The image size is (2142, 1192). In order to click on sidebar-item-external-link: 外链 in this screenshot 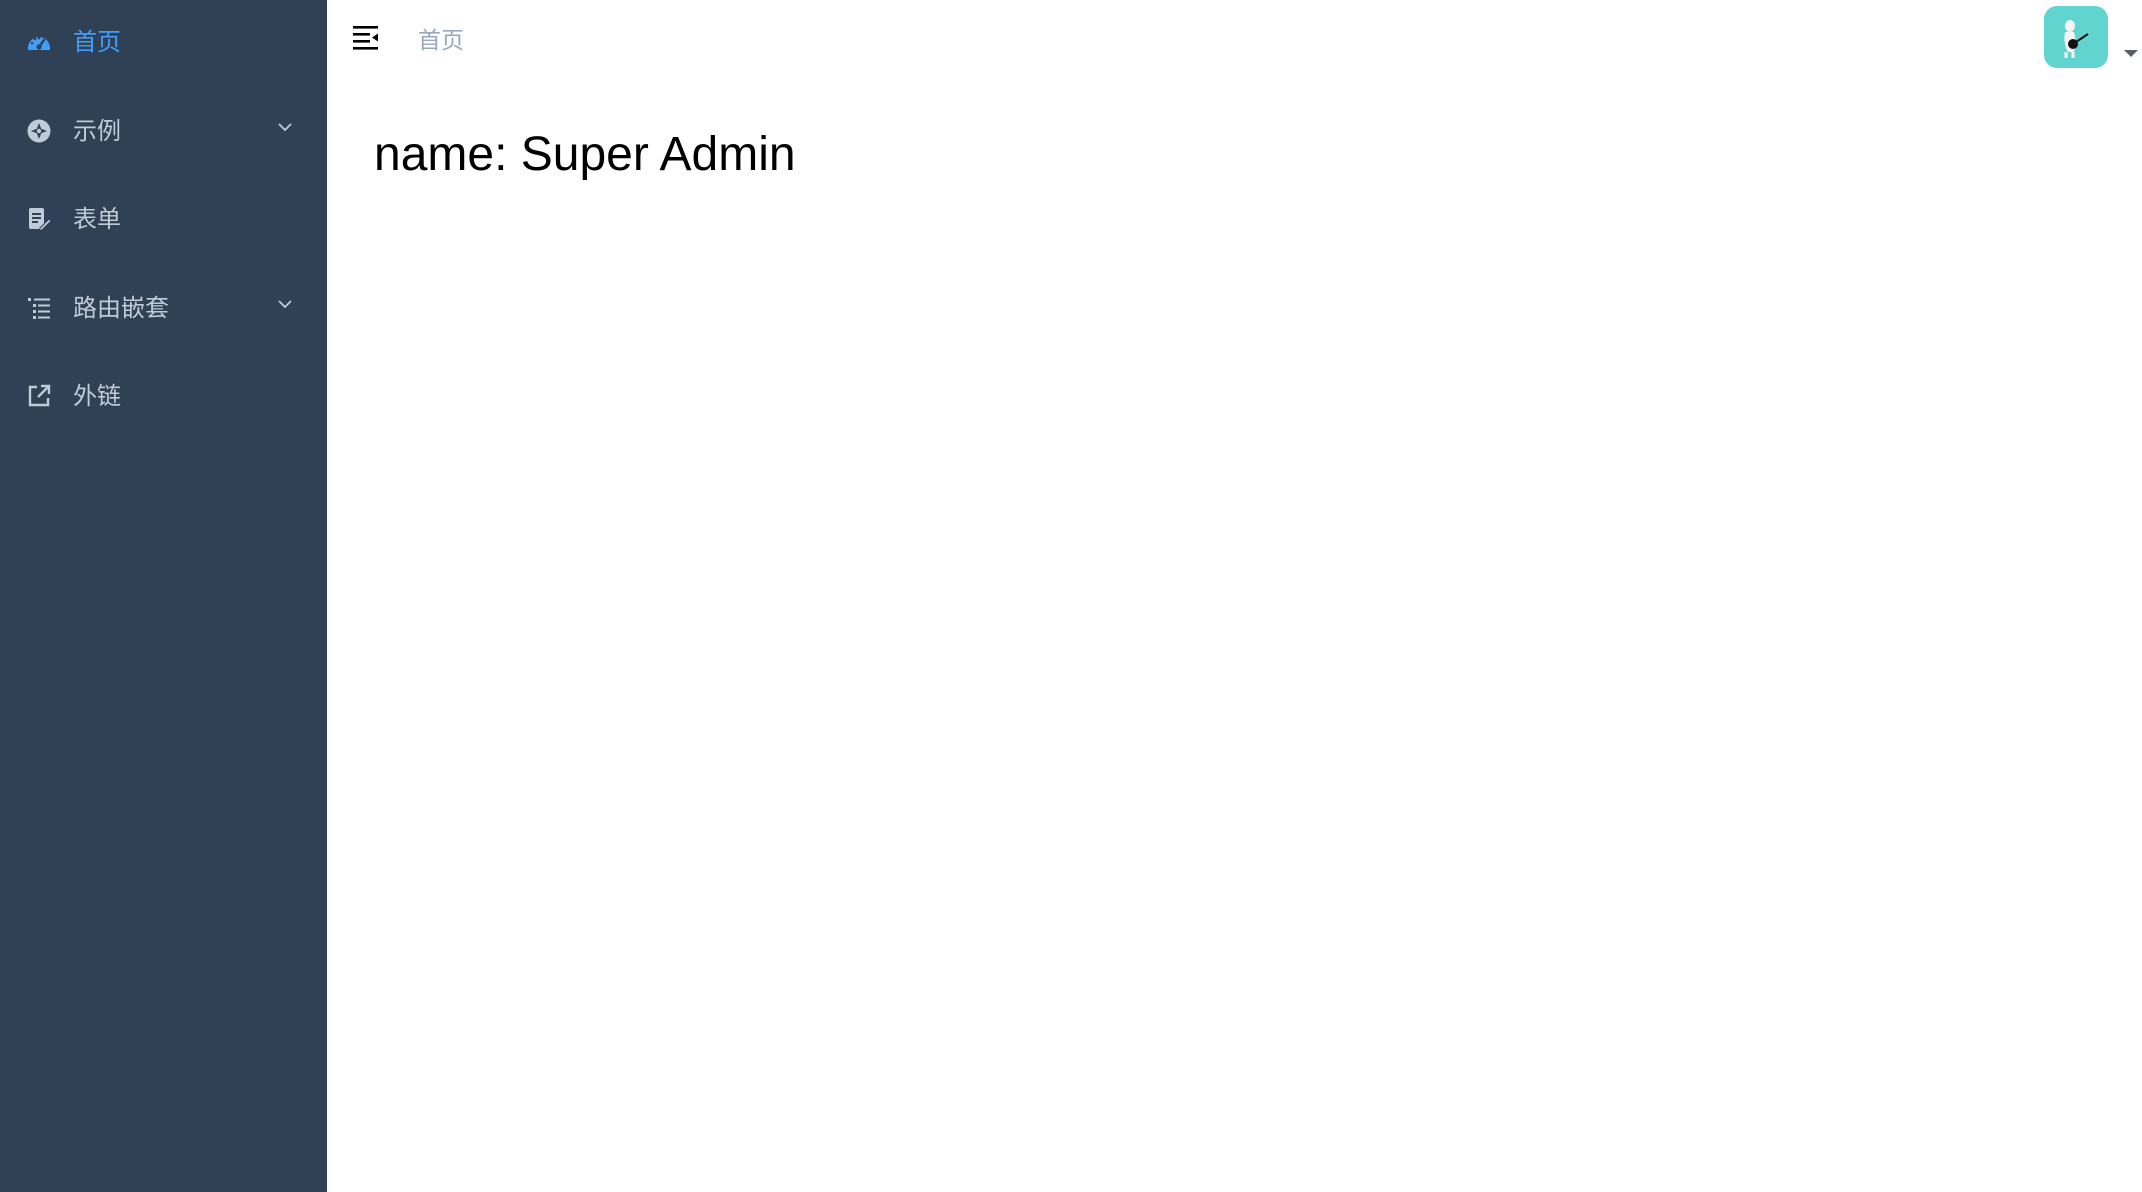, I will do `click(163, 396)`.